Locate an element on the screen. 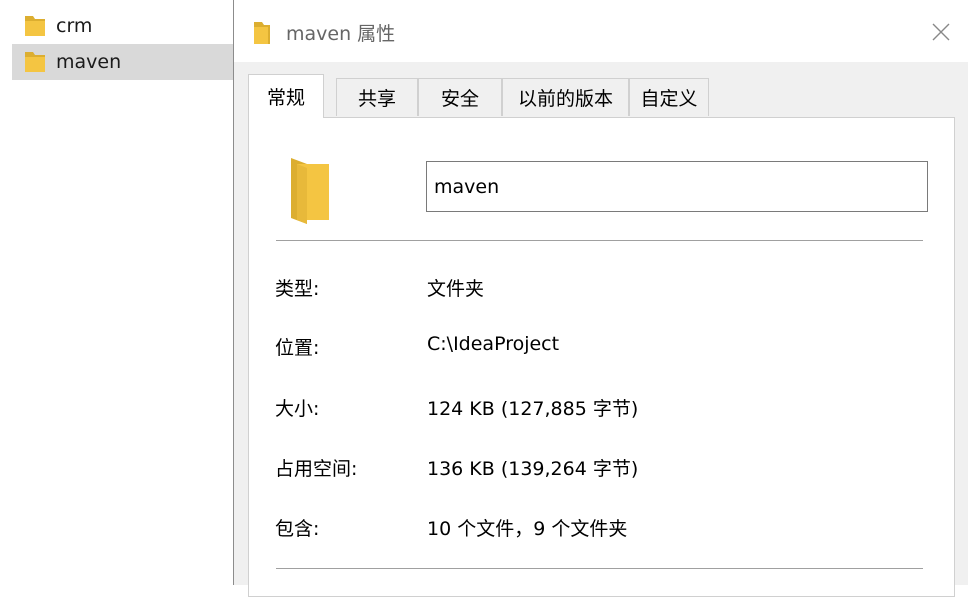  file-item-label: crm is located at coordinates (74, 26).